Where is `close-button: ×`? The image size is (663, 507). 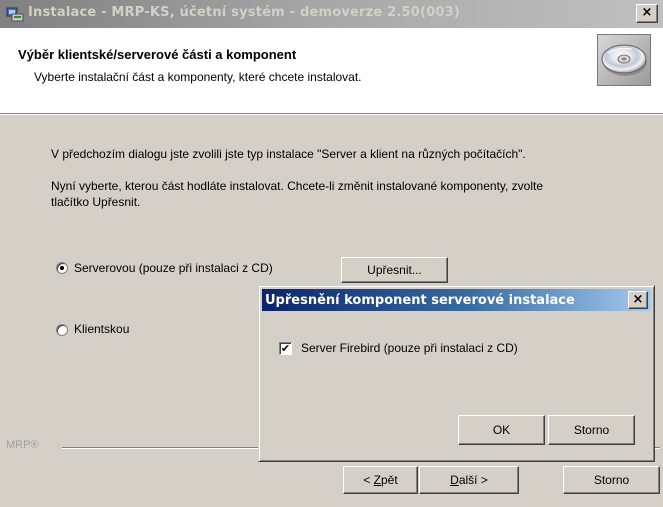
close-button: × is located at coordinates (647, 13).